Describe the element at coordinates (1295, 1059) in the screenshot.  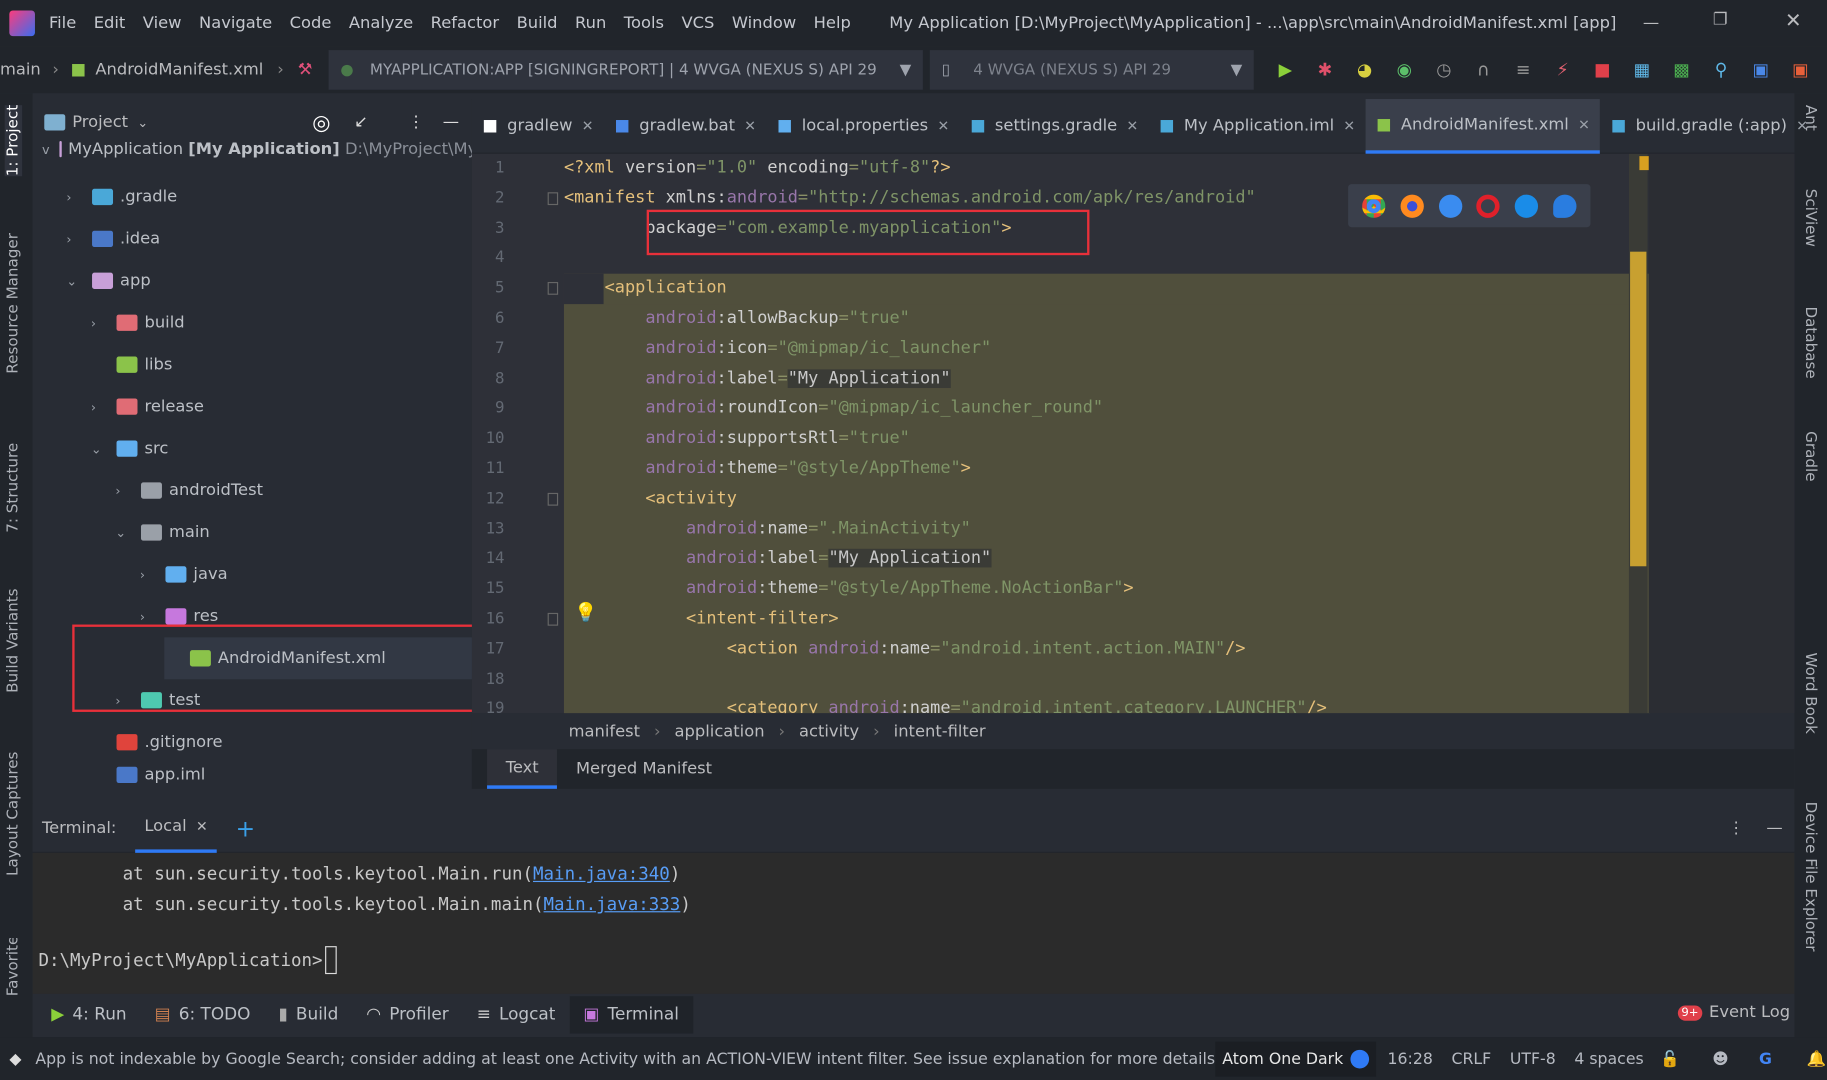
I see `theme-widget: Atom One Dark` at that location.